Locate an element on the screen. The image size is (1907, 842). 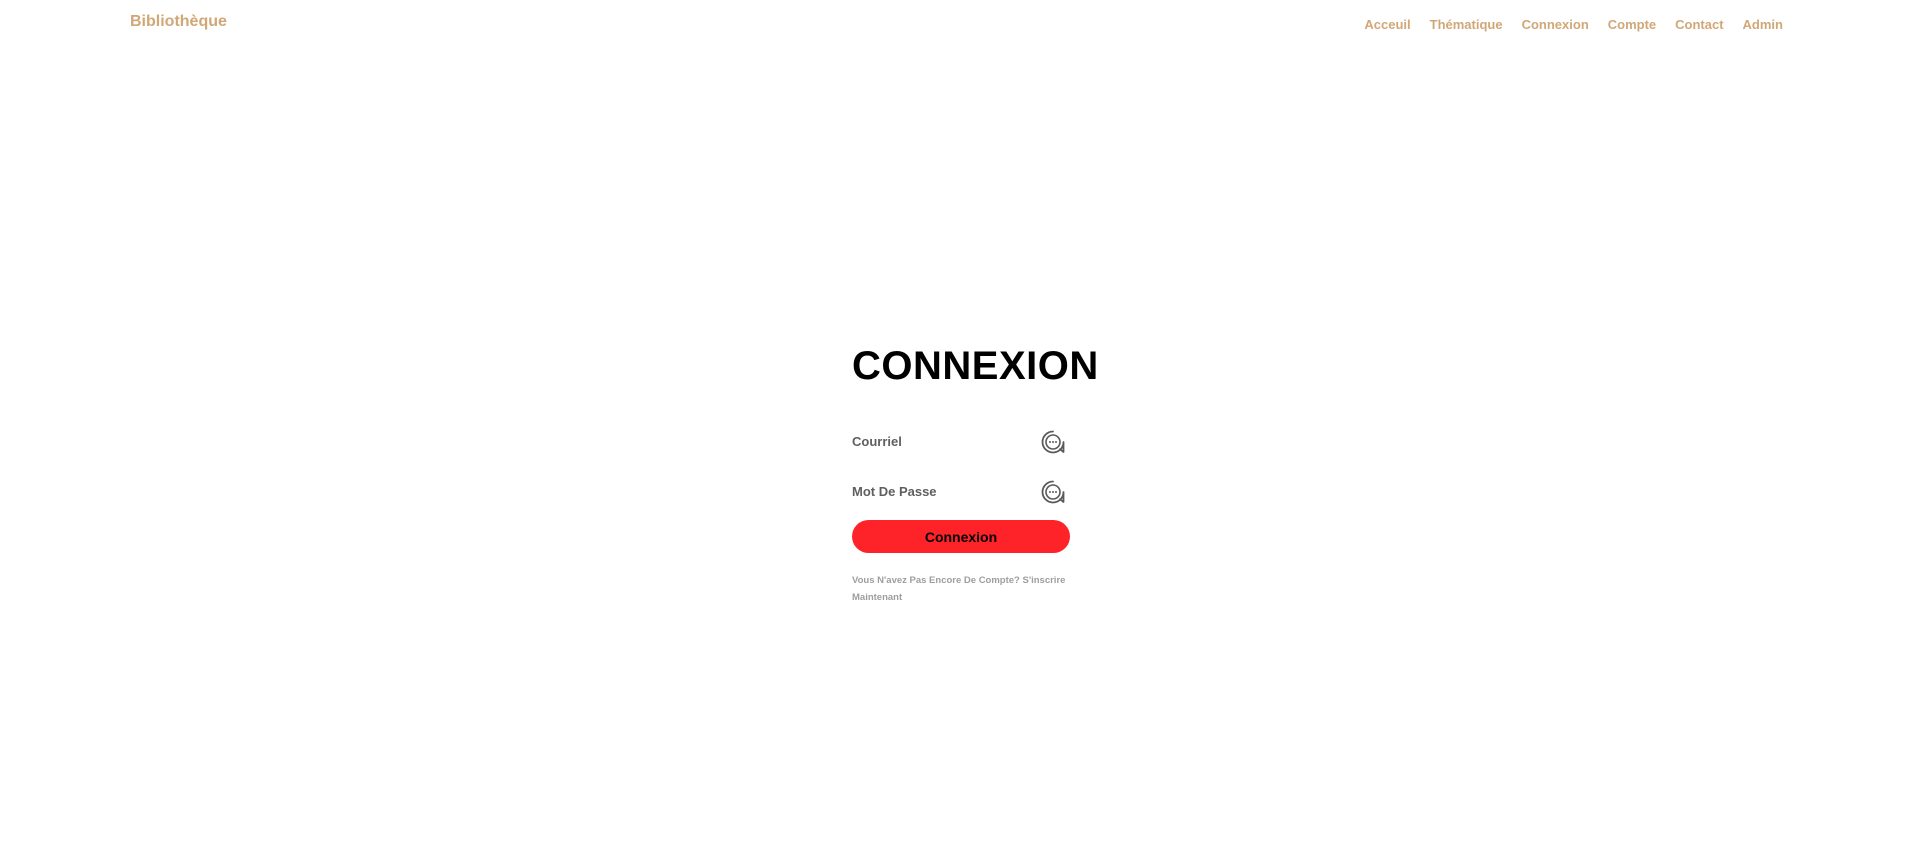
nav-link-admin: Admin is located at coordinates (1763, 24).